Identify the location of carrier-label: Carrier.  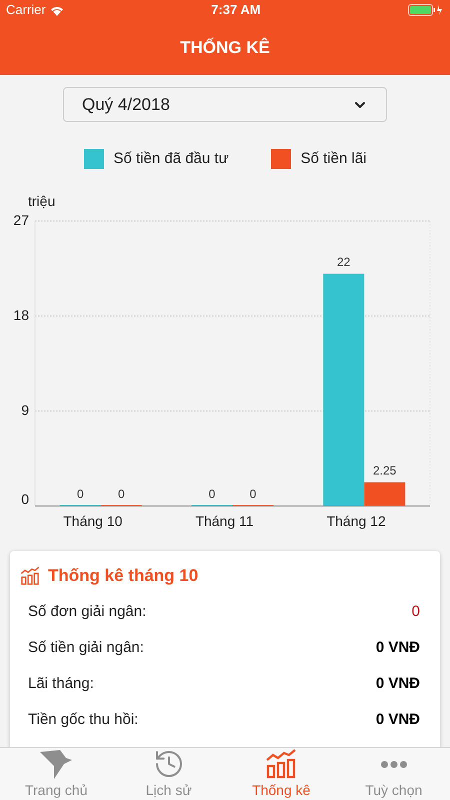
(26, 10).